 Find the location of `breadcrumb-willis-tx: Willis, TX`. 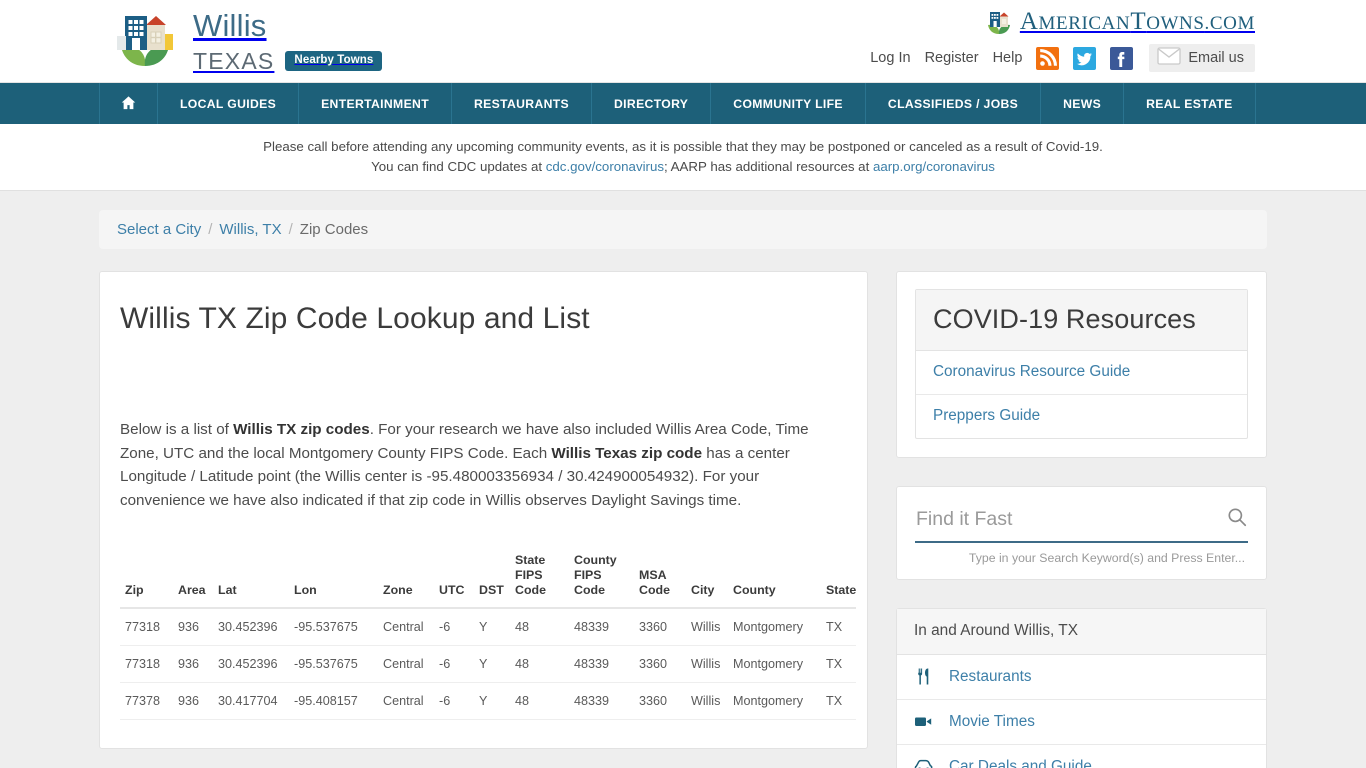

breadcrumb-willis-tx: Willis, TX is located at coordinates (250, 229).